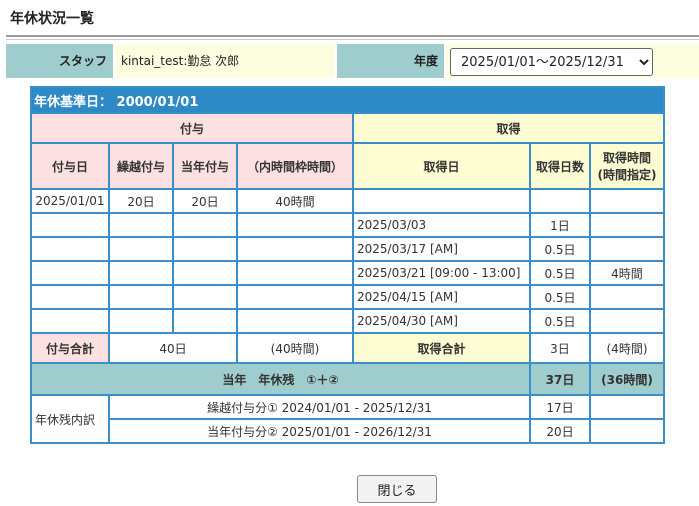 The width and height of the screenshot is (699, 506). Describe the element at coordinates (173, 348) in the screenshot. I see `grant-total-days: 40日` at that location.